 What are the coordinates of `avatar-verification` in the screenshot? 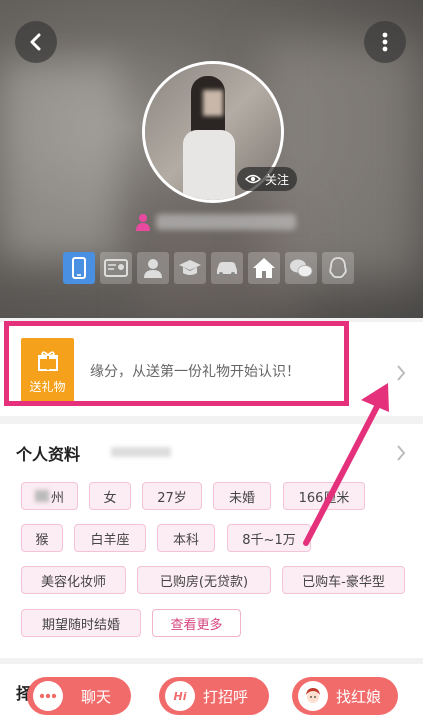 It's located at (153, 268).